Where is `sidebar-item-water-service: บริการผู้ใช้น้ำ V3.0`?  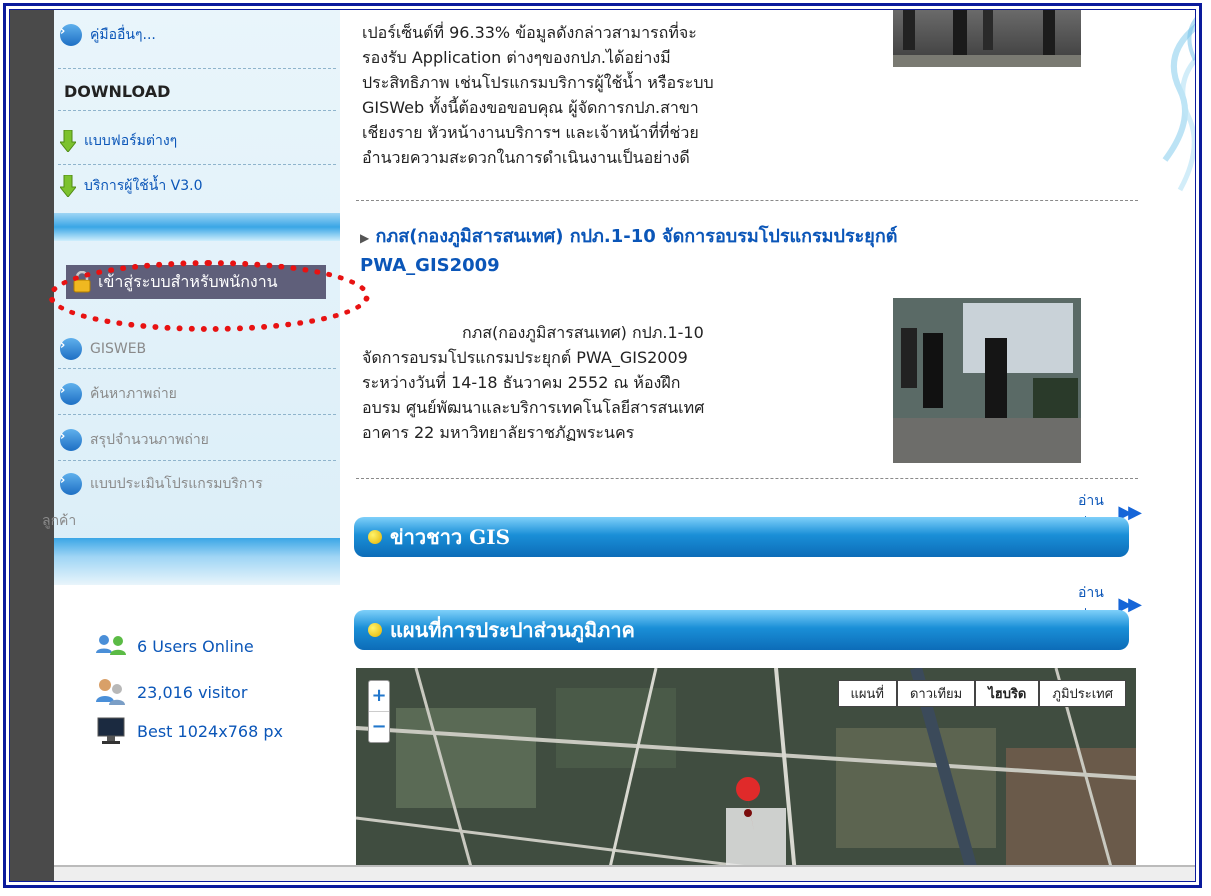 sidebar-item-water-service: บริการผู้ใช้น้ำ V3.0 is located at coordinates (131, 186).